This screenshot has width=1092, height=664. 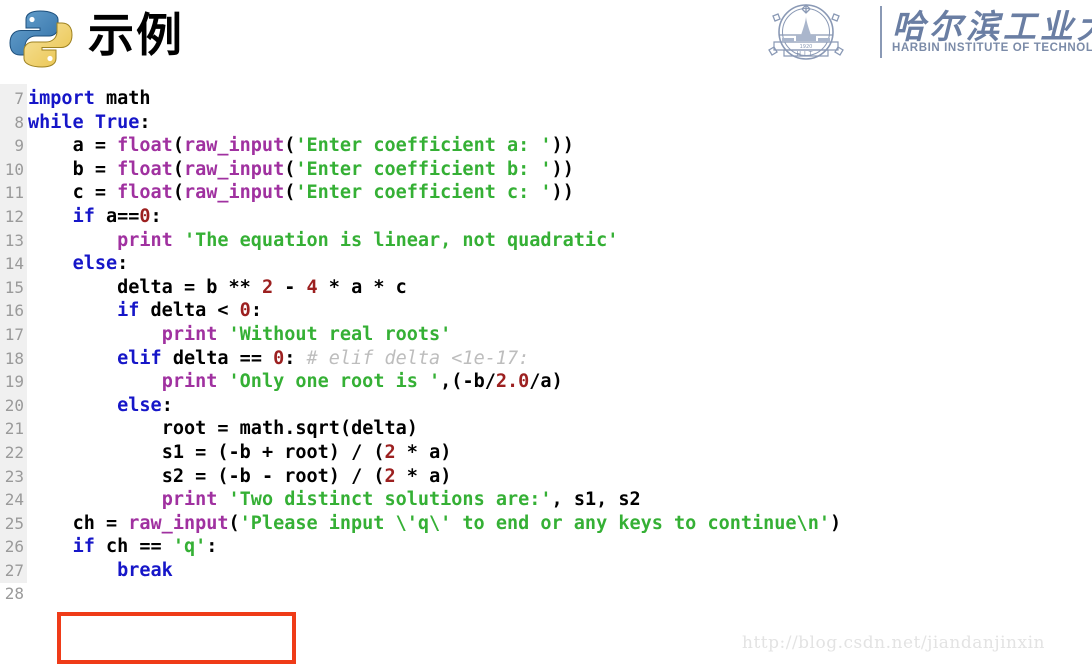 I want to click on line-number: 20, so click(x=14, y=405).